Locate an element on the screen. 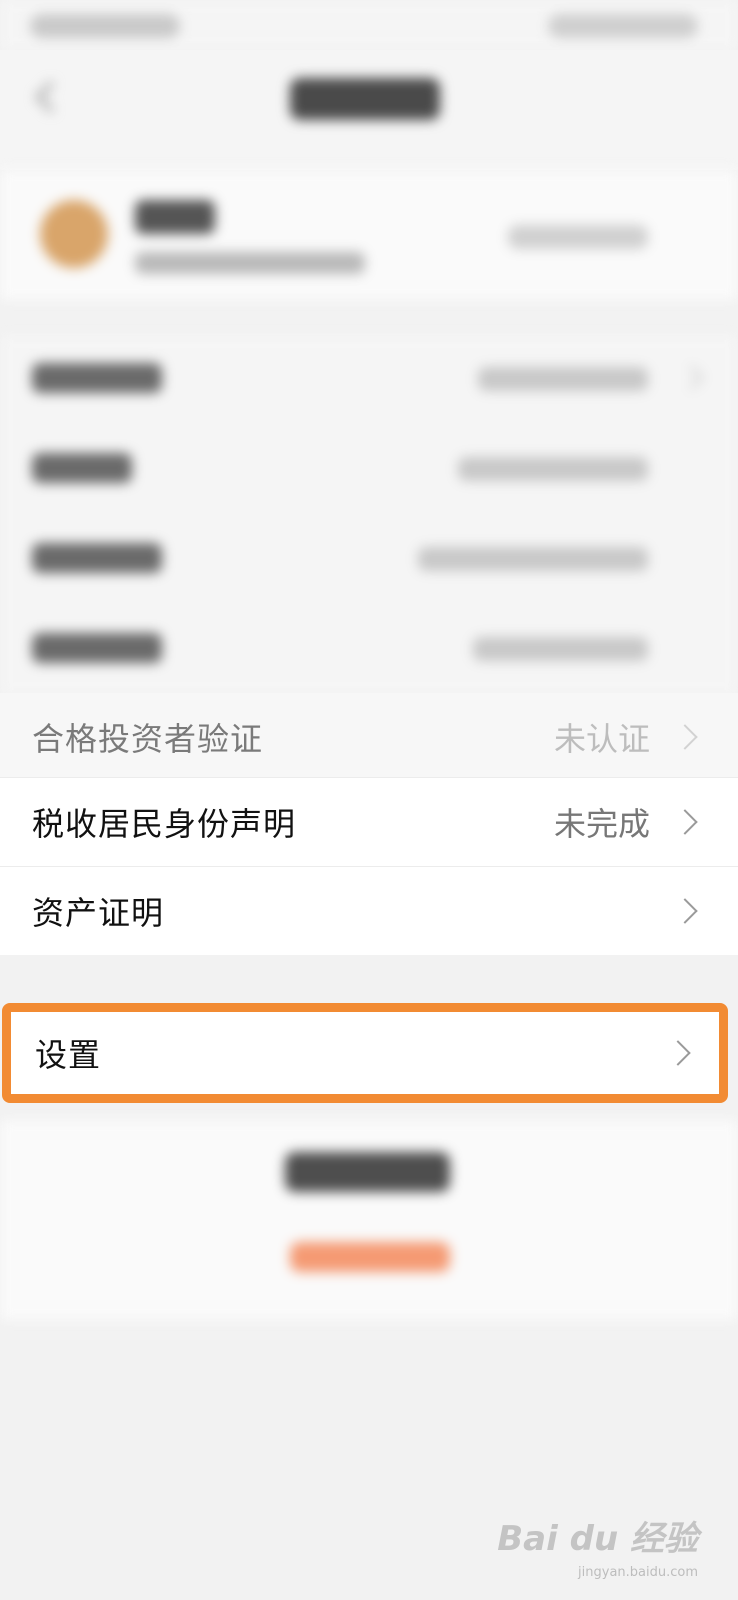 This screenshot has height=1600, width=738. status-bar is located at coordinates (369, 25).